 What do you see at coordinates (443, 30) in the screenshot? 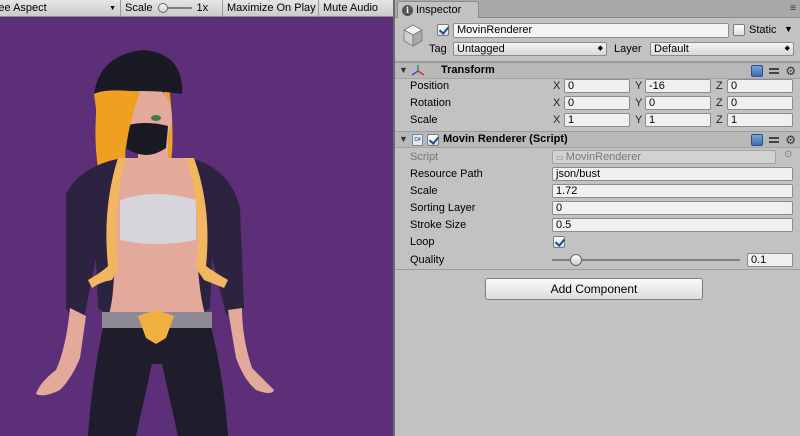
I see `gameobject-active-checkbox` at bounding box center [443, 30].